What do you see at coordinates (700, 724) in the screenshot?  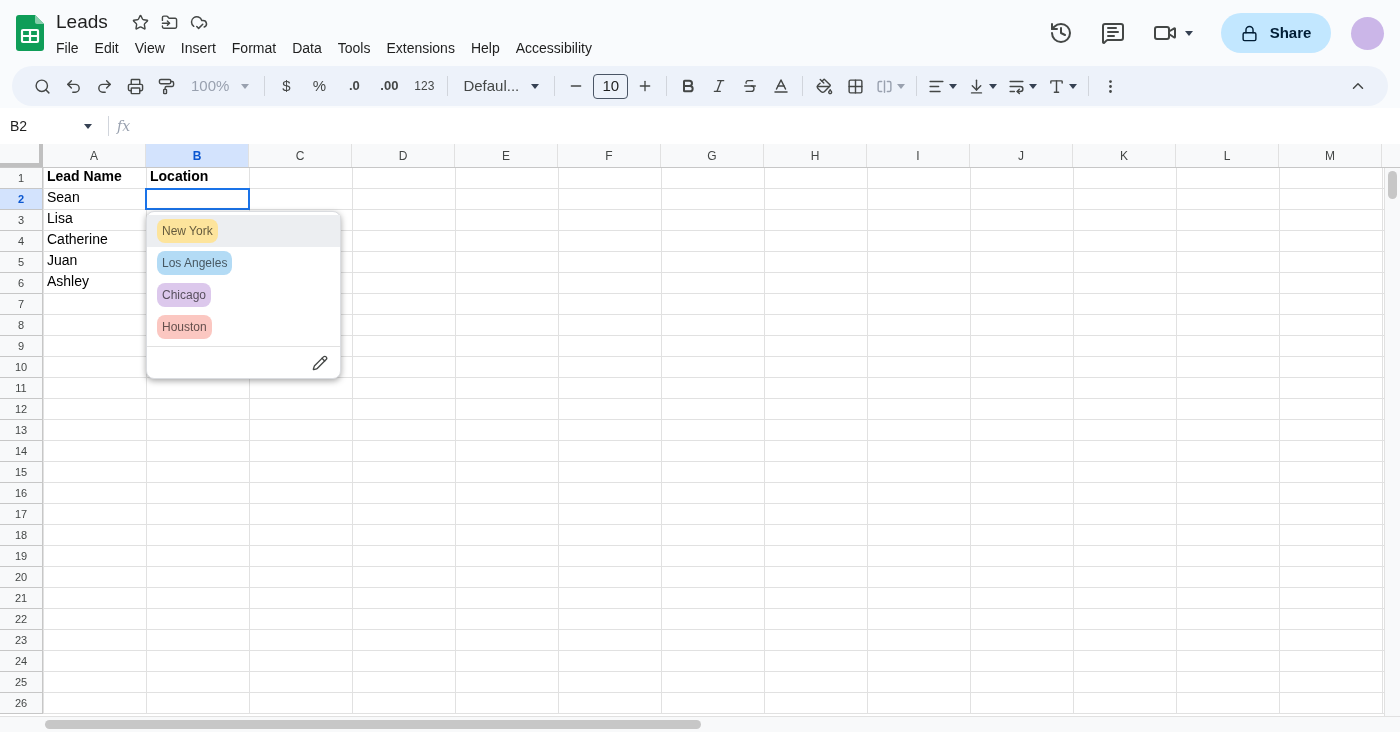 I see `horizontal-scrollbar` at bounding box center [700, 724].